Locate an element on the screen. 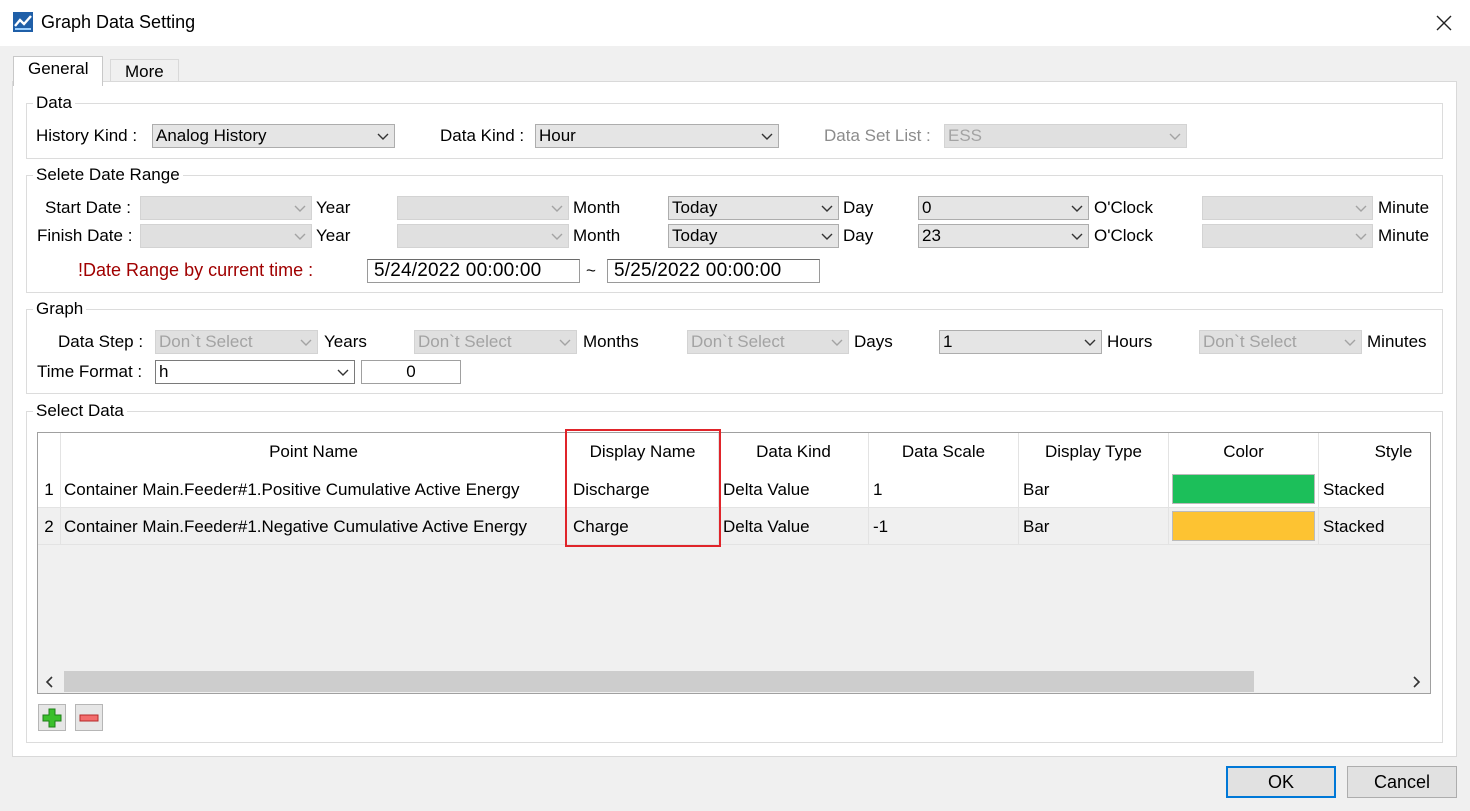 This screenshot has height=811, width=1470. chevron-left-icon is located at coordinates (49, 681).